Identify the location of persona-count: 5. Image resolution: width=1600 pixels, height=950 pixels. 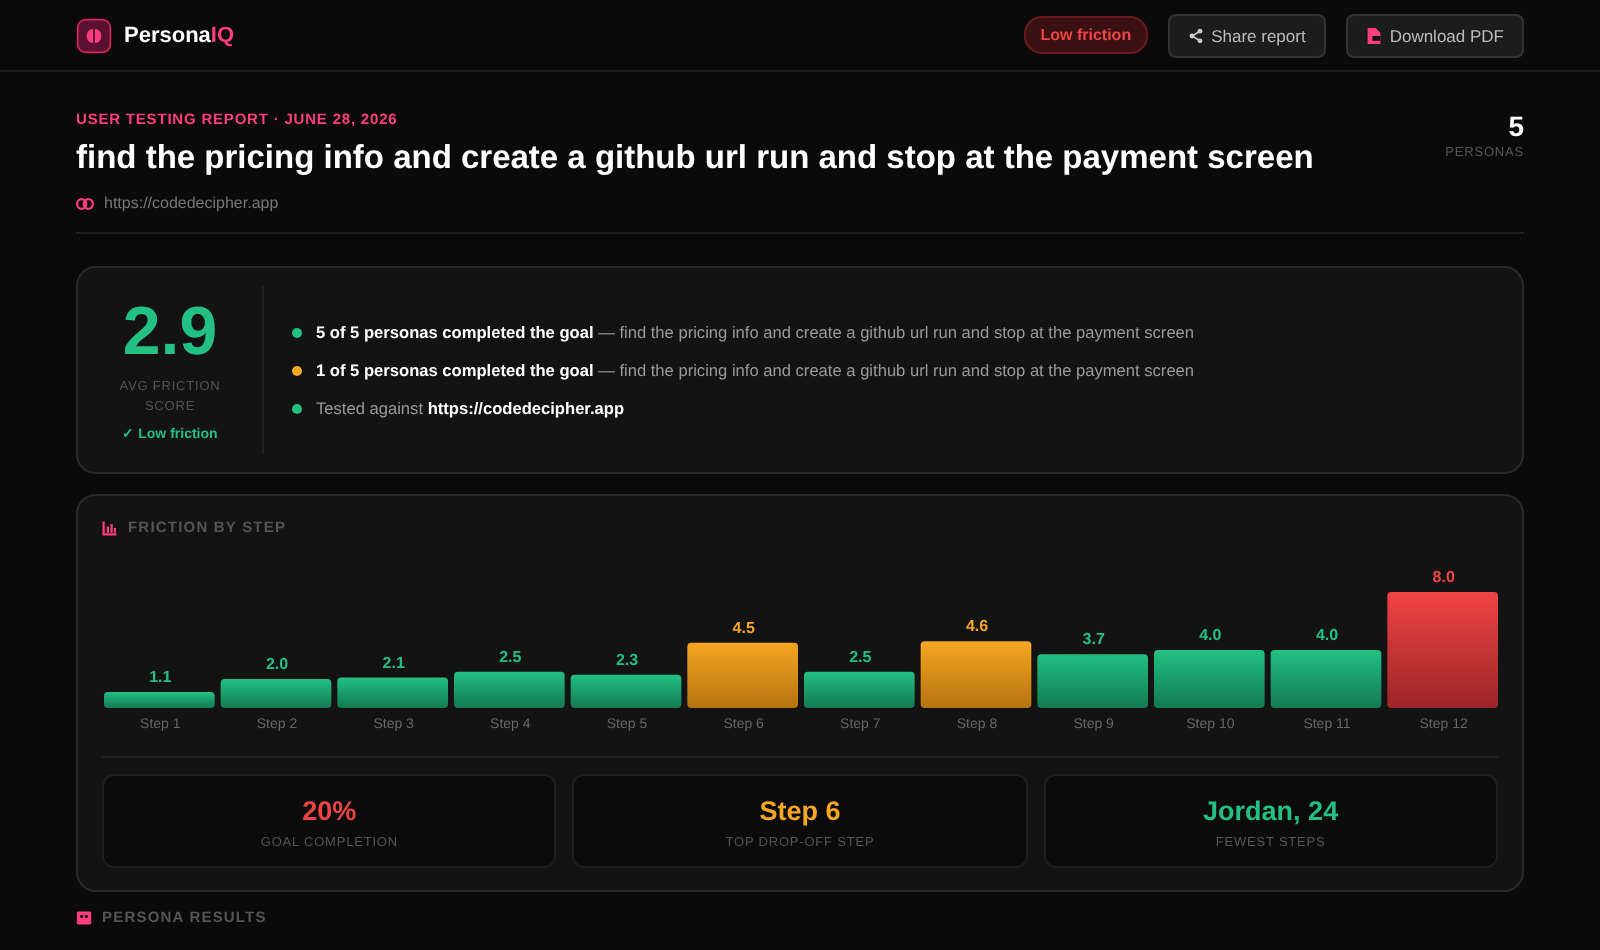
(1515, 126).